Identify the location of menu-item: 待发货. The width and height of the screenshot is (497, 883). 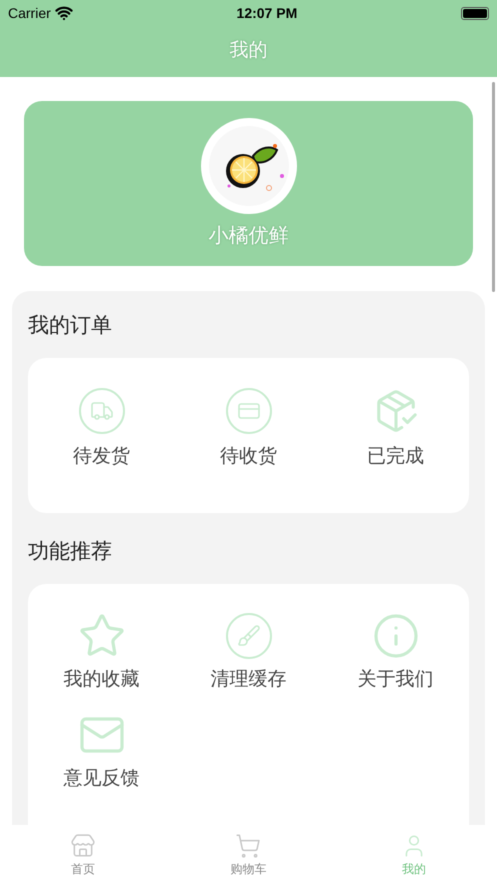
(101, 450).